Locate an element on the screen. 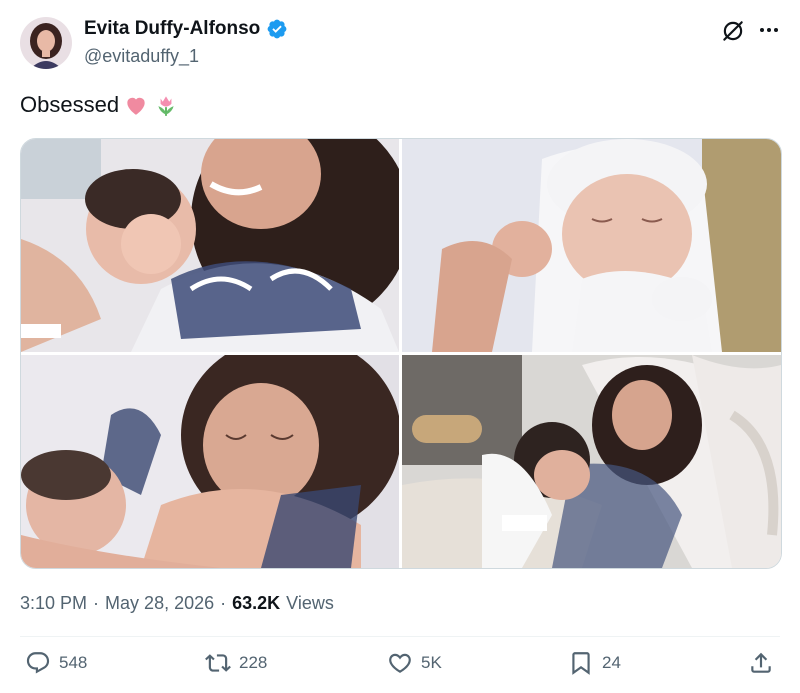 This screenshot has width=800, height=693. tweet-date: May 28, 2026 is located at coordinates (159, 603).